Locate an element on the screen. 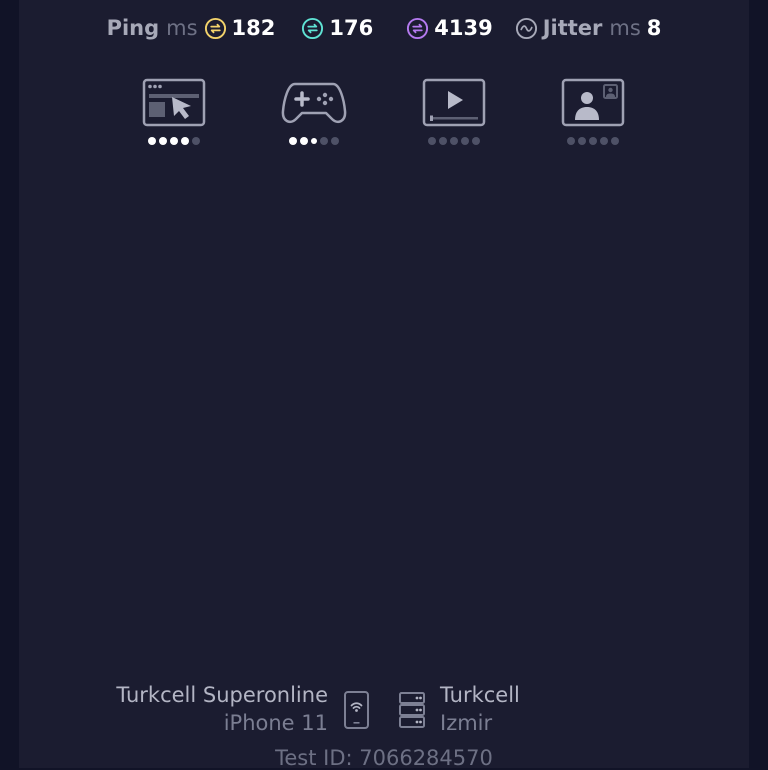 The image size is (768, 770). jitter-value: 8 is located at coordinates (654, 28).